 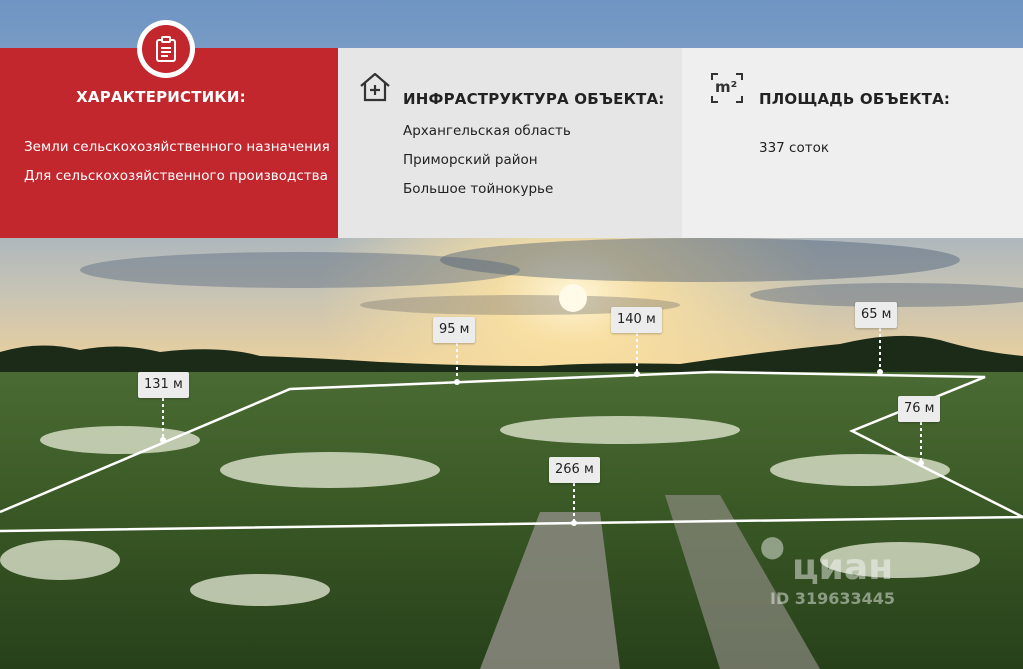 I want to click on watermark-brand: циан, so click(x=843, y=567).